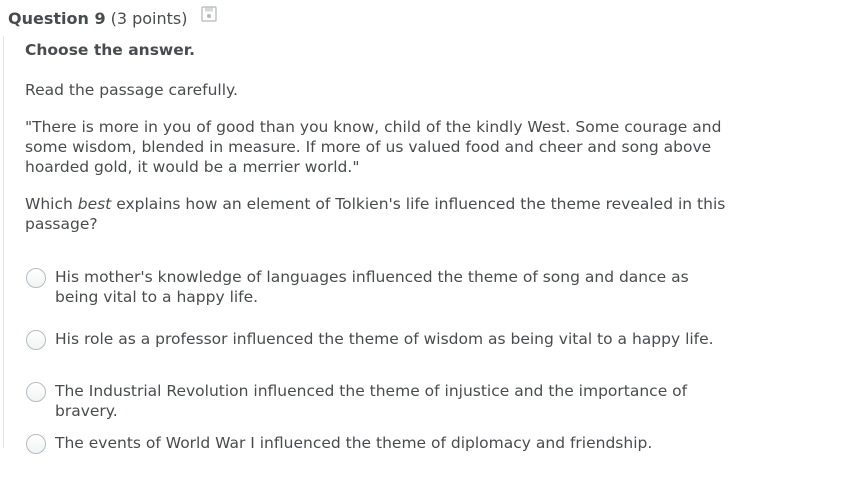 The image size is (850, 499). What do you see at coordinates (3, 242) in the screenshot?
I see `question-left-rule` at bounding box center [3, 242].